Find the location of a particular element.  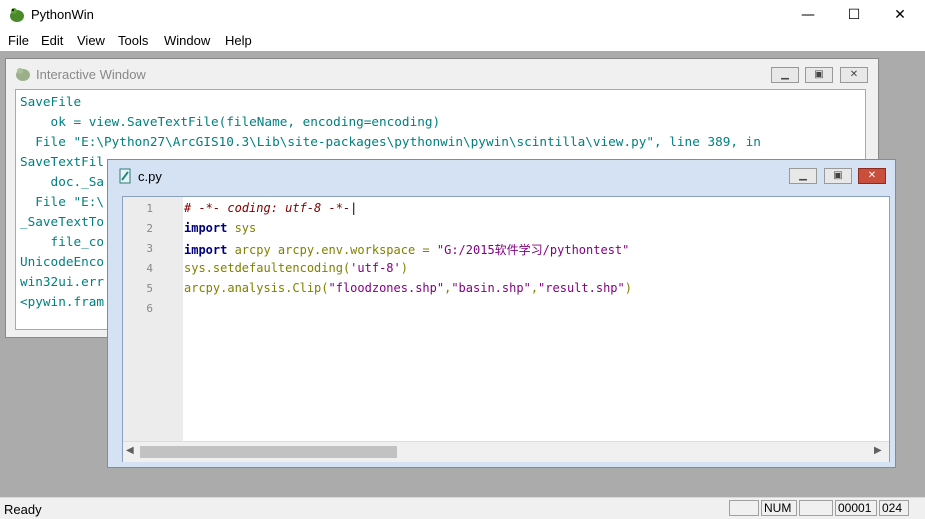

code-string: "G:/2015软件学习/pythontest" is located at coordinates (533, 250).